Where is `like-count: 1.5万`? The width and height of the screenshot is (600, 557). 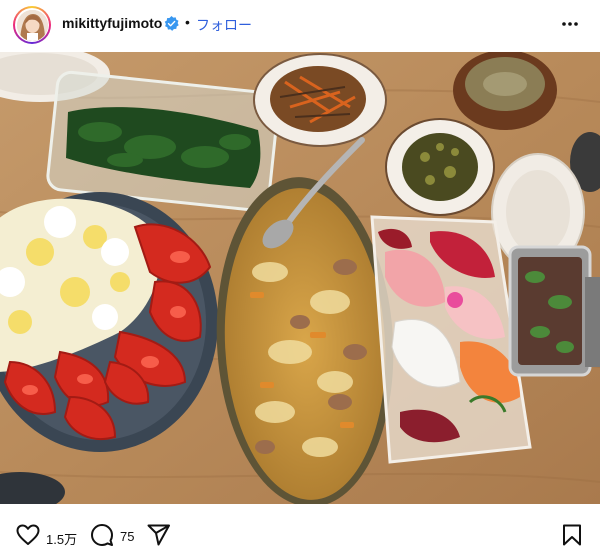
like-count: 1.5万 is located at coordinates (61, 538).